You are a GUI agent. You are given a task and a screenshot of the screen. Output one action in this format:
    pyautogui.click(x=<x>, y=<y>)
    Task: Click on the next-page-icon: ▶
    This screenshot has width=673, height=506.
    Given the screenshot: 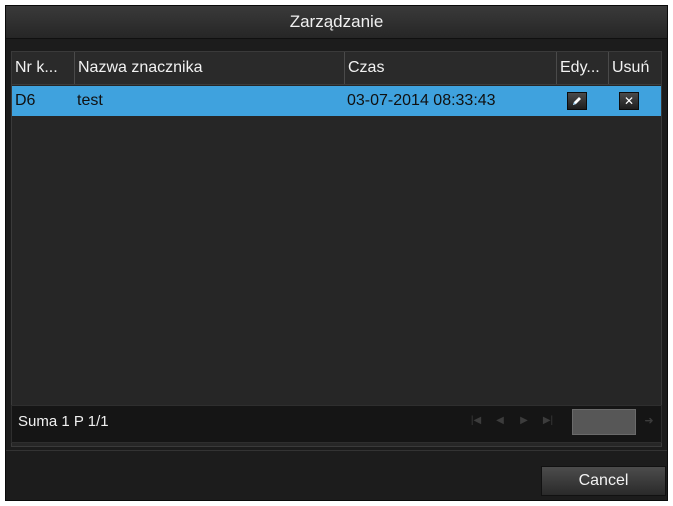 What is the action you would take?
    pyautogui.click(x=524, y=420)
    